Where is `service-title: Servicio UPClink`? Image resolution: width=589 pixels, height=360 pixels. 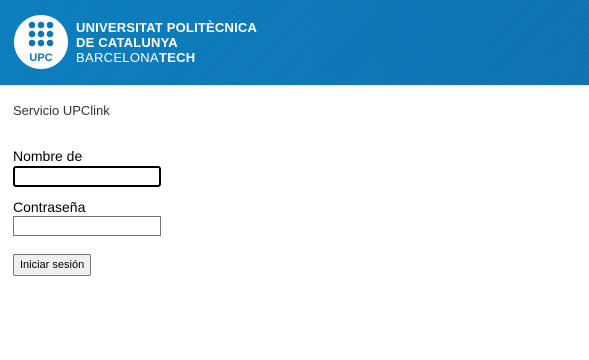
service-title: Servicio UPClink is located at coordinates (61, 110).